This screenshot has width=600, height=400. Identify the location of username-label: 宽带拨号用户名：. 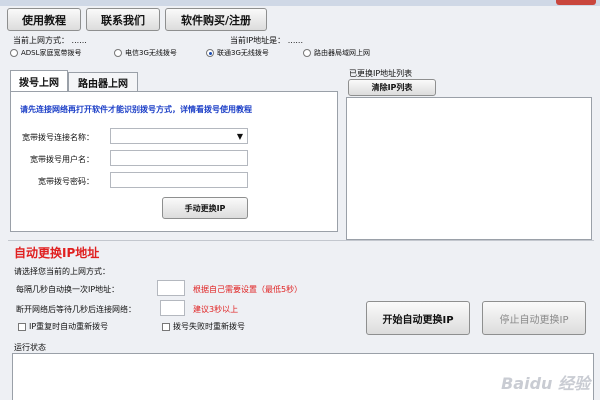
(62, 159).